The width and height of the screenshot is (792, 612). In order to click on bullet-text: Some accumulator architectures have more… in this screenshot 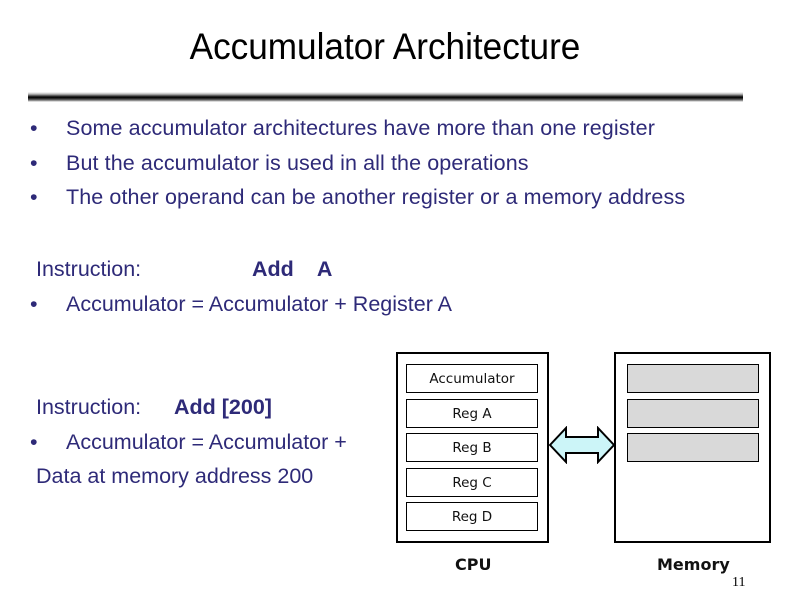, I will do `click(360, 128)`.